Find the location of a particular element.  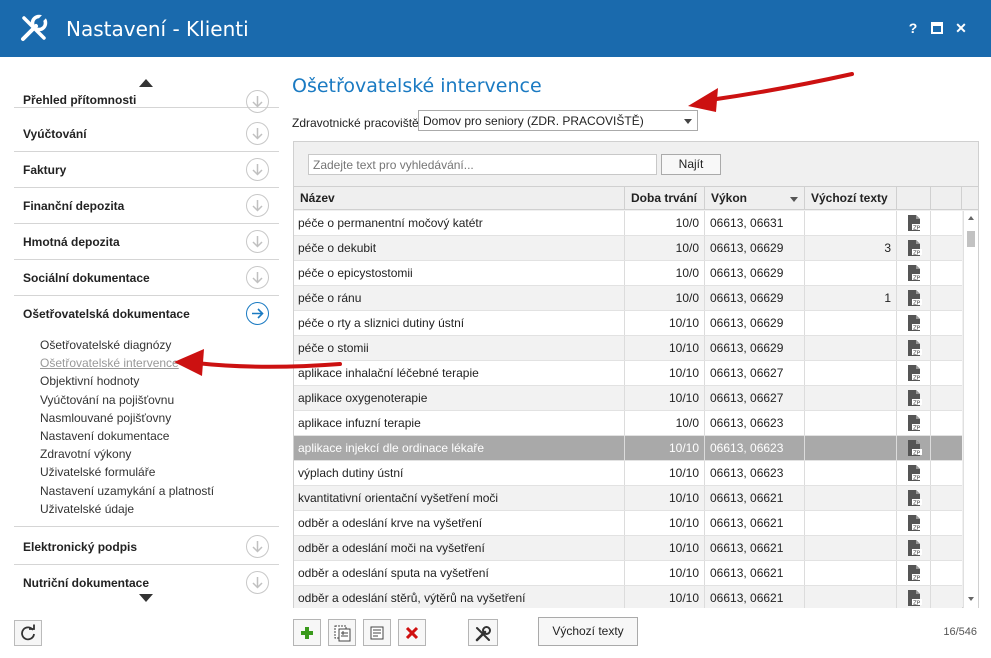

search-input is located at coordinates (482, 164).